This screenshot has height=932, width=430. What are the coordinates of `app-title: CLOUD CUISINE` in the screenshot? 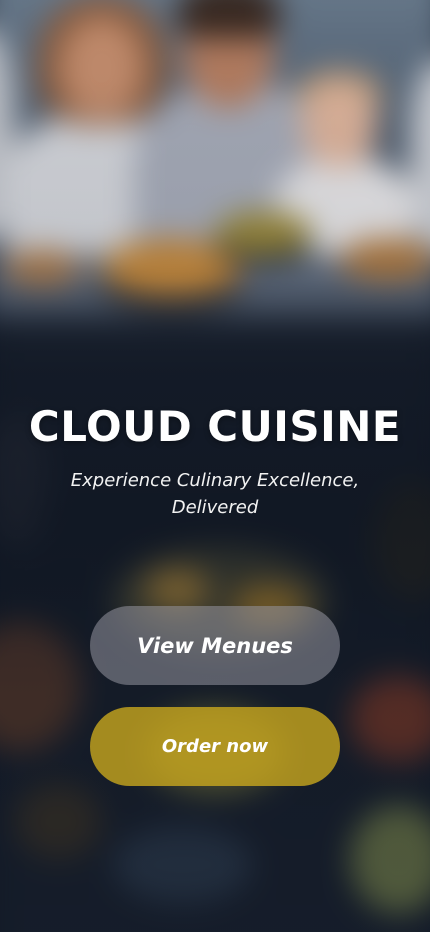 It's located at (215, 426).